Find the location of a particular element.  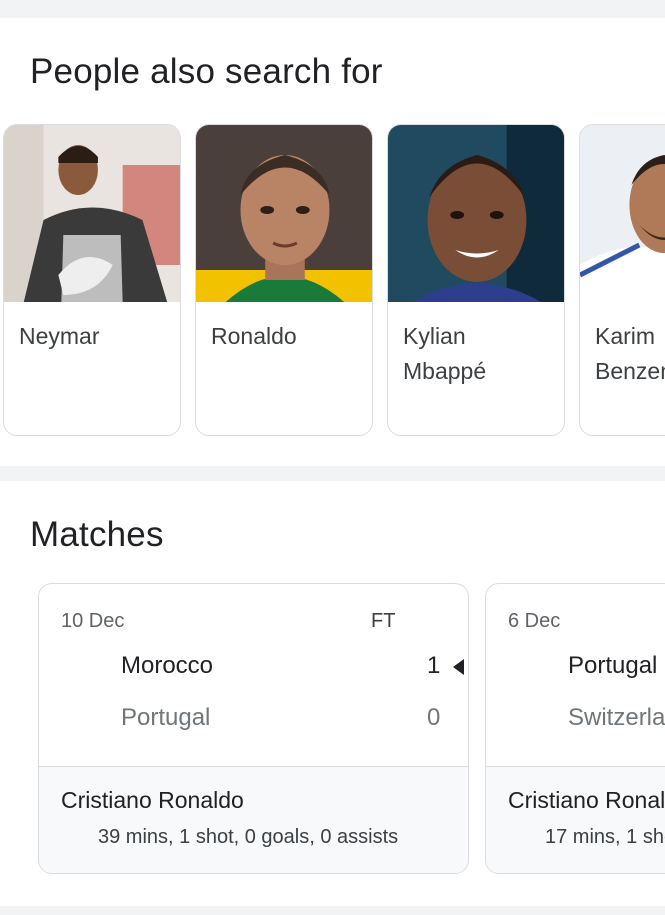

section-title: People also search for is located at coordinates (206, 71).